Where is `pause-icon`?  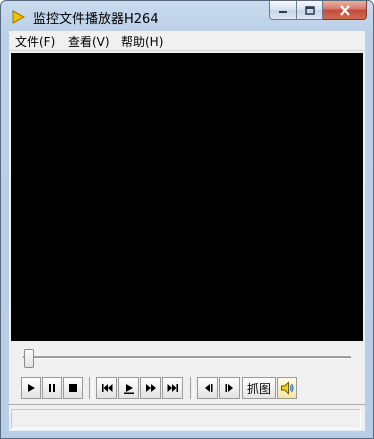 pause-icon is located at coordinates (52, 388).